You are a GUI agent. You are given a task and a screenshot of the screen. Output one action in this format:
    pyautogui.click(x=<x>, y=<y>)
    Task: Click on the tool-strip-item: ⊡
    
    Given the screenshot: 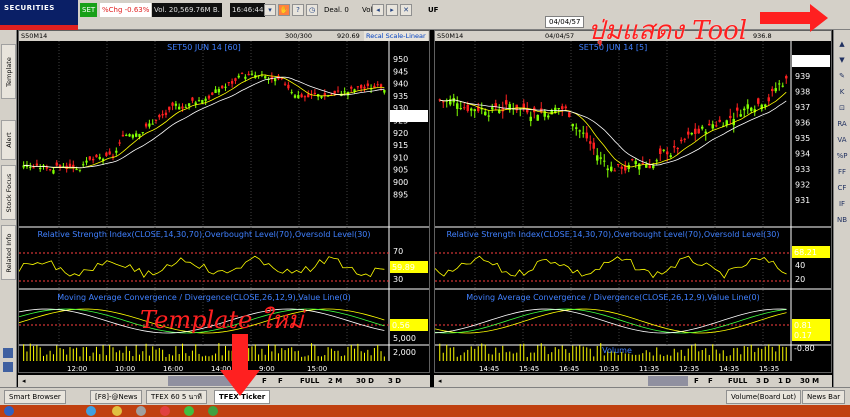 What is the action you would take?
    pyautogui.click(x=842, y=108)
    